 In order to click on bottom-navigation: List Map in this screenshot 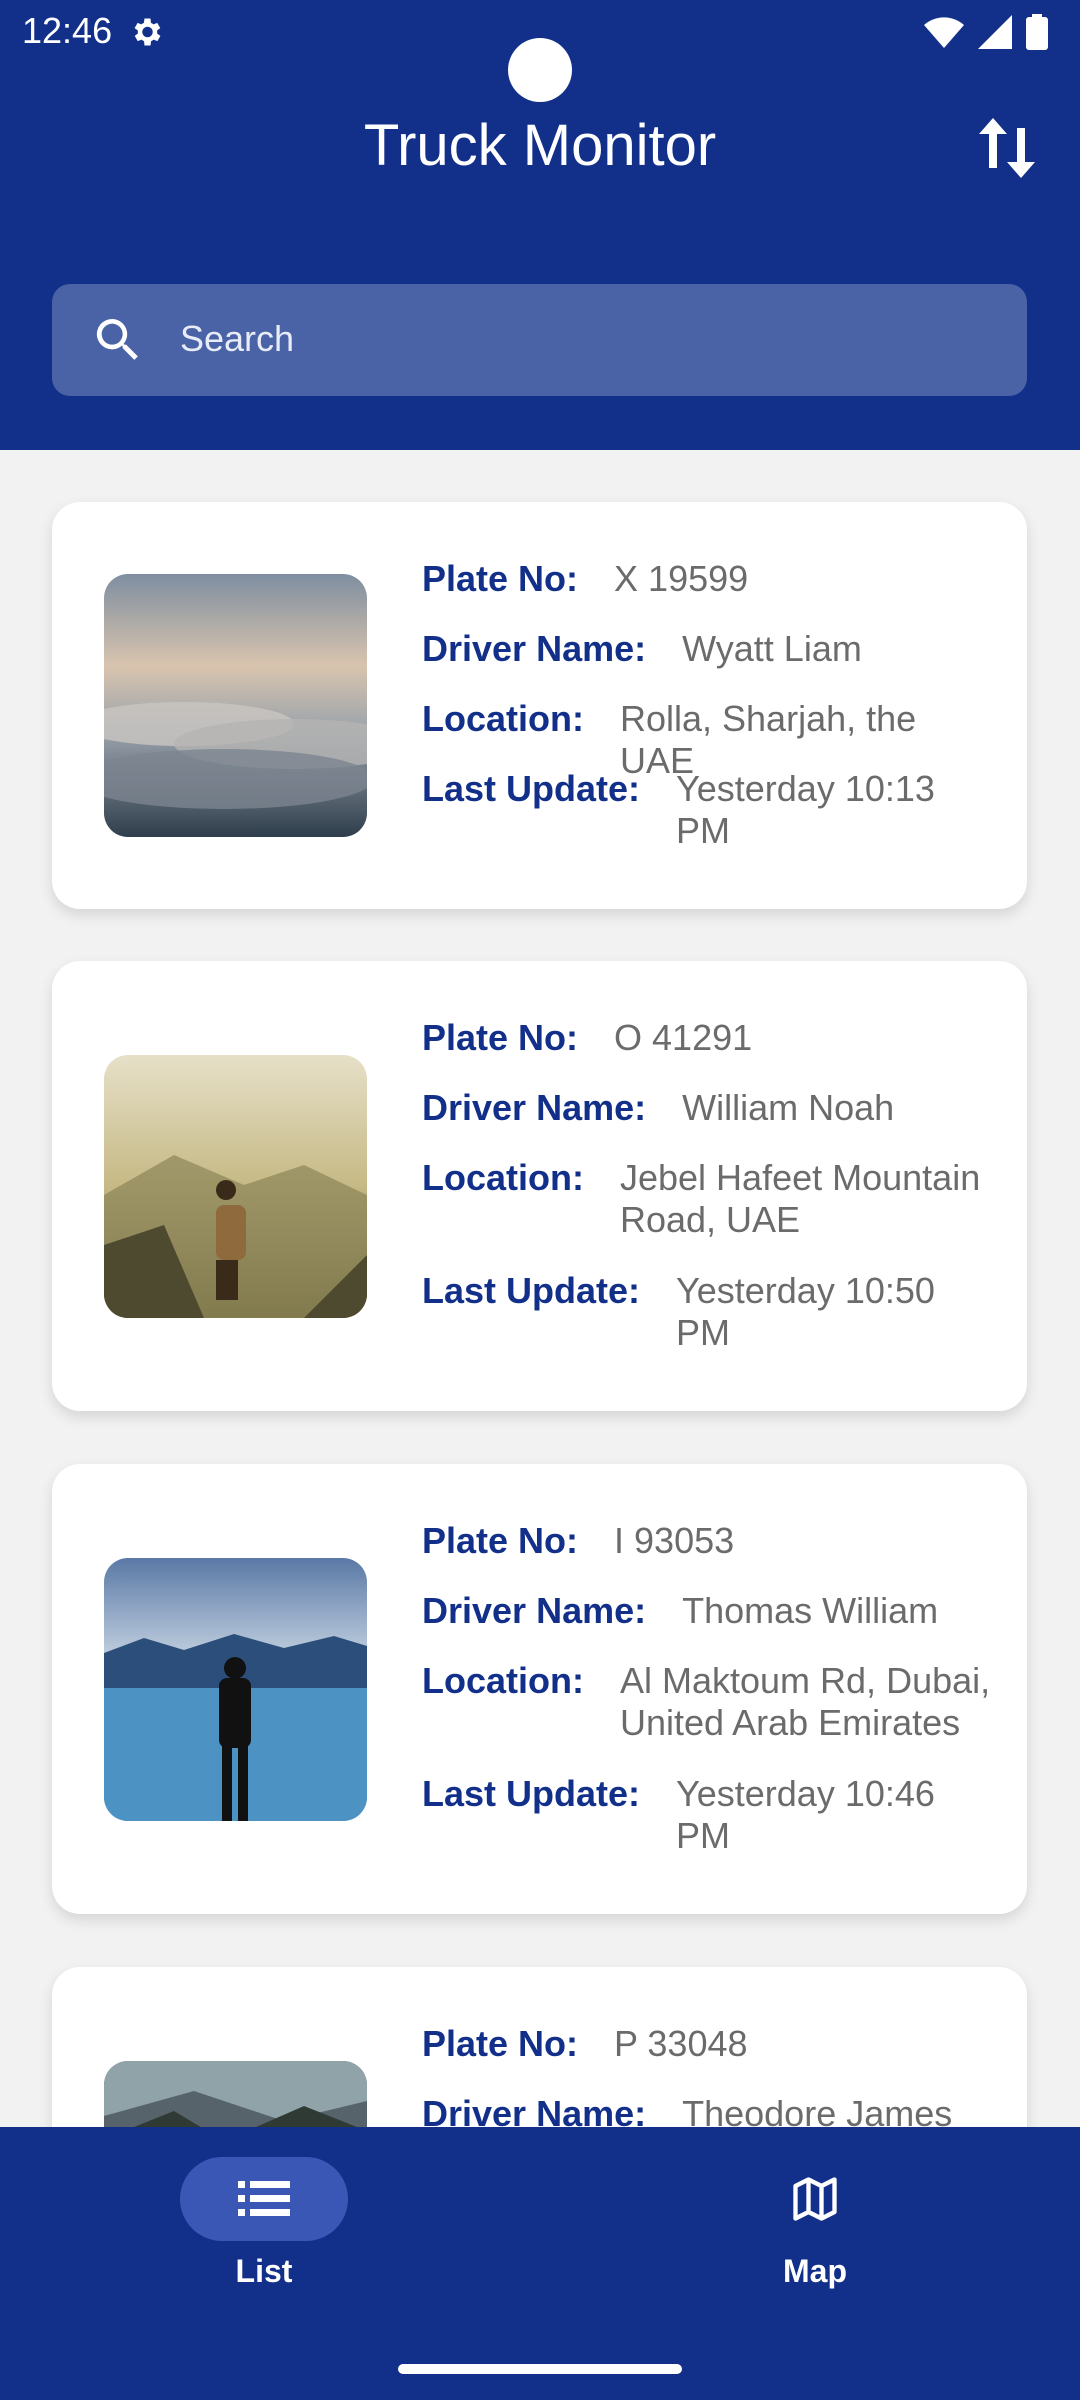, I will do `click(540, 2263)`.